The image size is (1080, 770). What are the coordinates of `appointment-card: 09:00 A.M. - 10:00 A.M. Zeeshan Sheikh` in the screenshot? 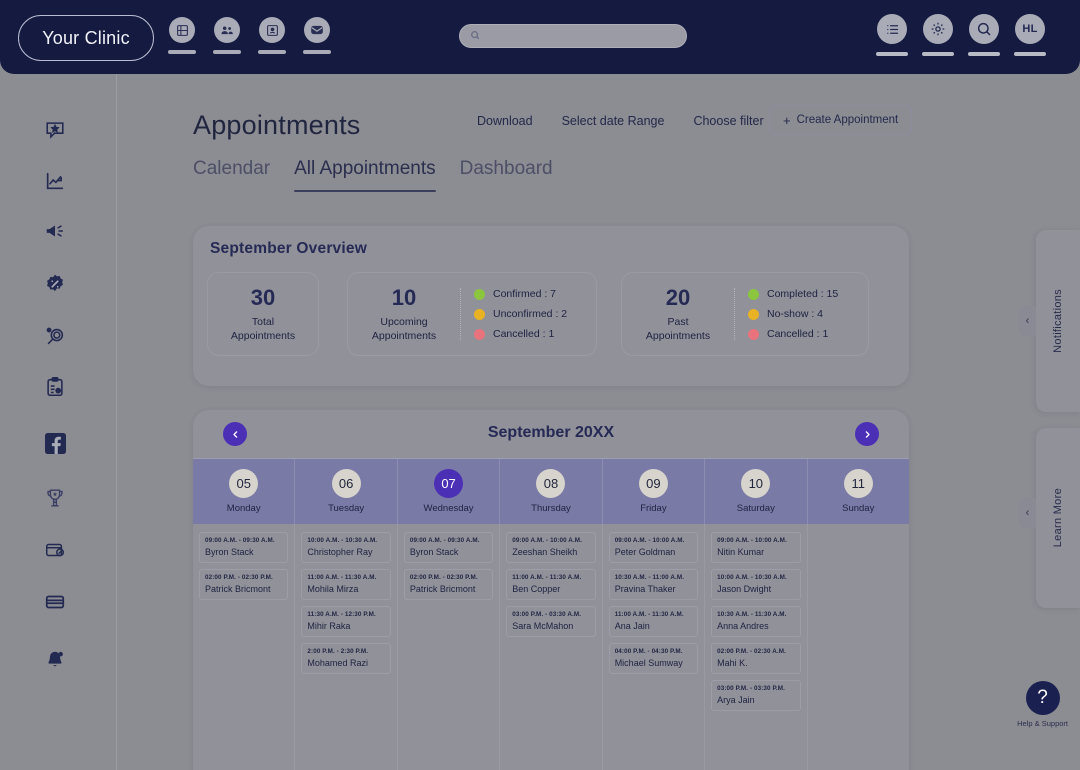 It's located at (551, 547).